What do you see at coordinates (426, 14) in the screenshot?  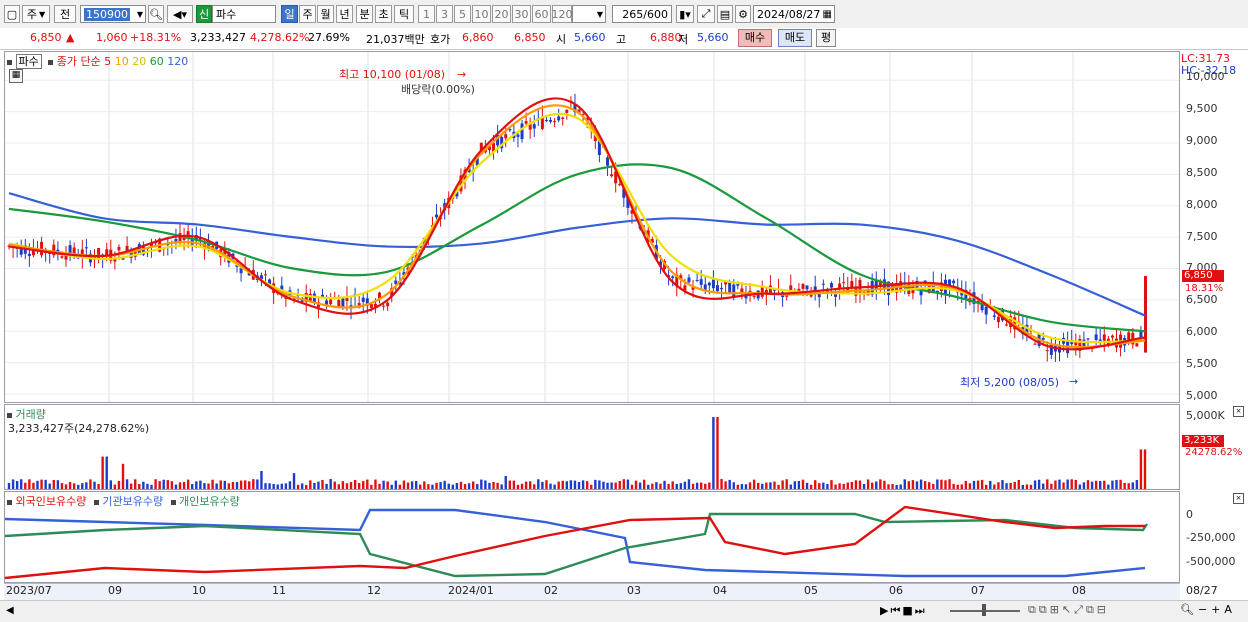 I see `interval-1: 1` at bounding box center [426, 14].